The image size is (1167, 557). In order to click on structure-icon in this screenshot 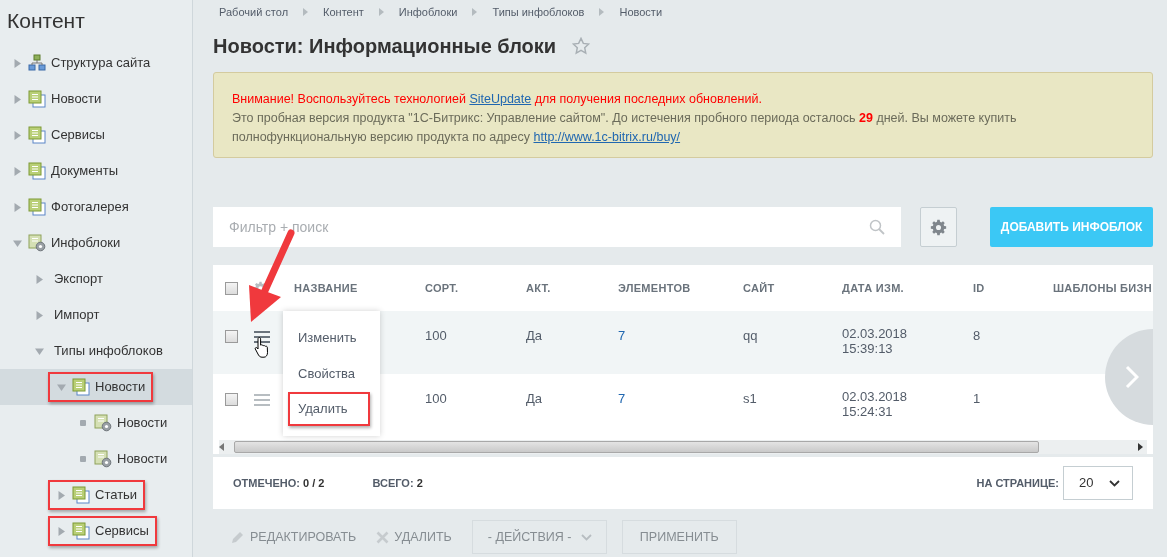, I will do `click(37, 63)`.